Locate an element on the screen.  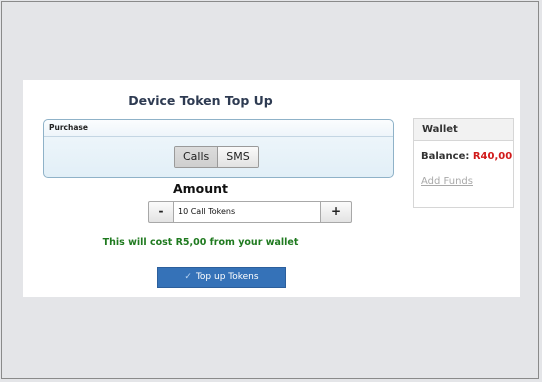
amount-stepper: - 10 Call Tokens + is located at coordinates (250, 212).